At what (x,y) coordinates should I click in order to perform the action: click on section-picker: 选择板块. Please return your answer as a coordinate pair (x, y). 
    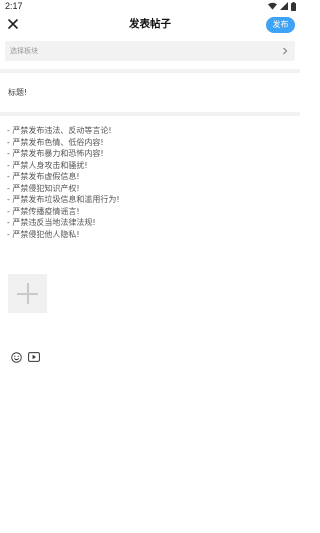
    Looking at the image, I should click on (150, 51).